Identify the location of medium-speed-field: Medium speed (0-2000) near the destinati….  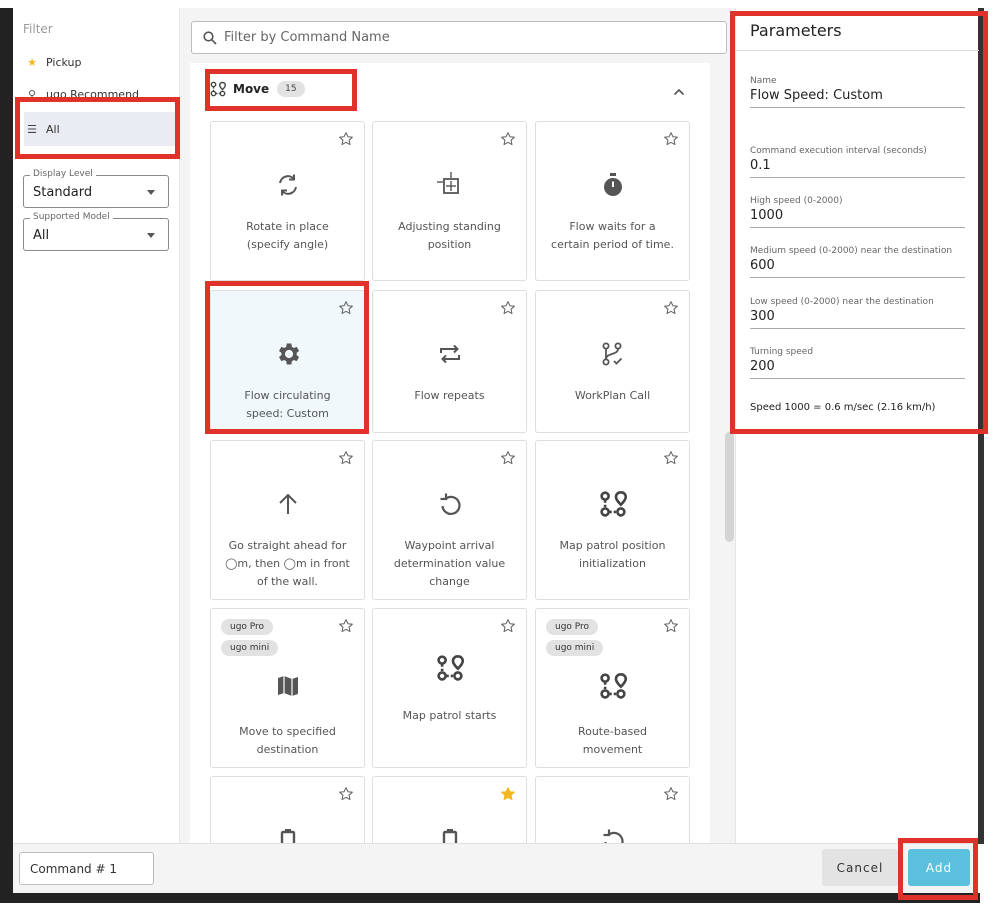
(857, 262).